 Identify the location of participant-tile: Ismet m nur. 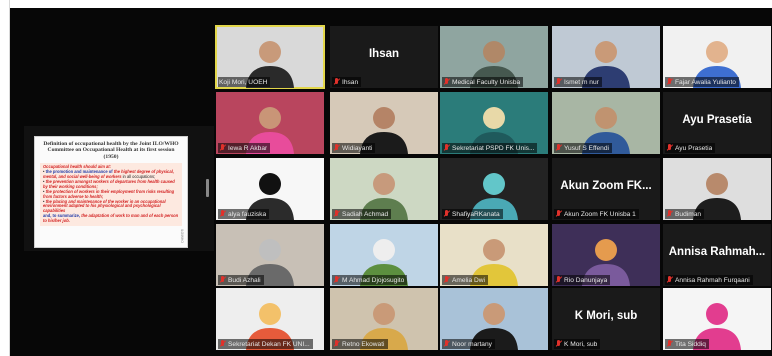
(606, 57).